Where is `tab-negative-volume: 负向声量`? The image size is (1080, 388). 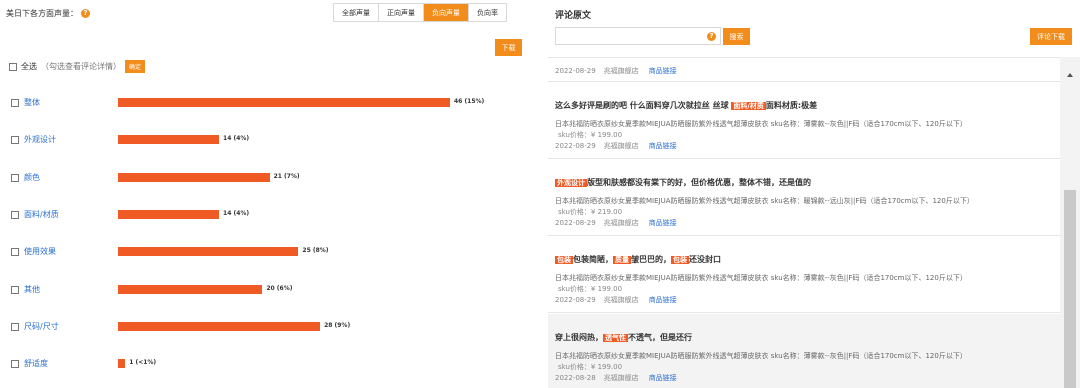
tab-negative-volume: 负向声量 is located at coordinates (446, 12).